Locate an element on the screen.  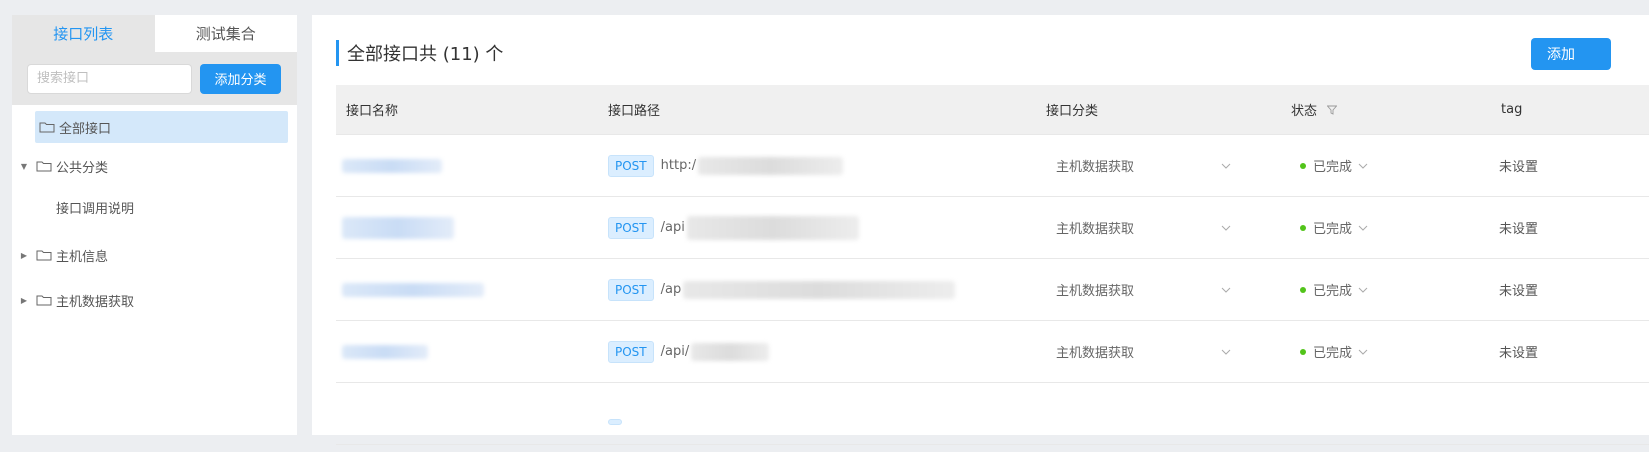
table-row: POST /api 主机数据获取 已完成 未设置 is located at coordinates (992, 228).